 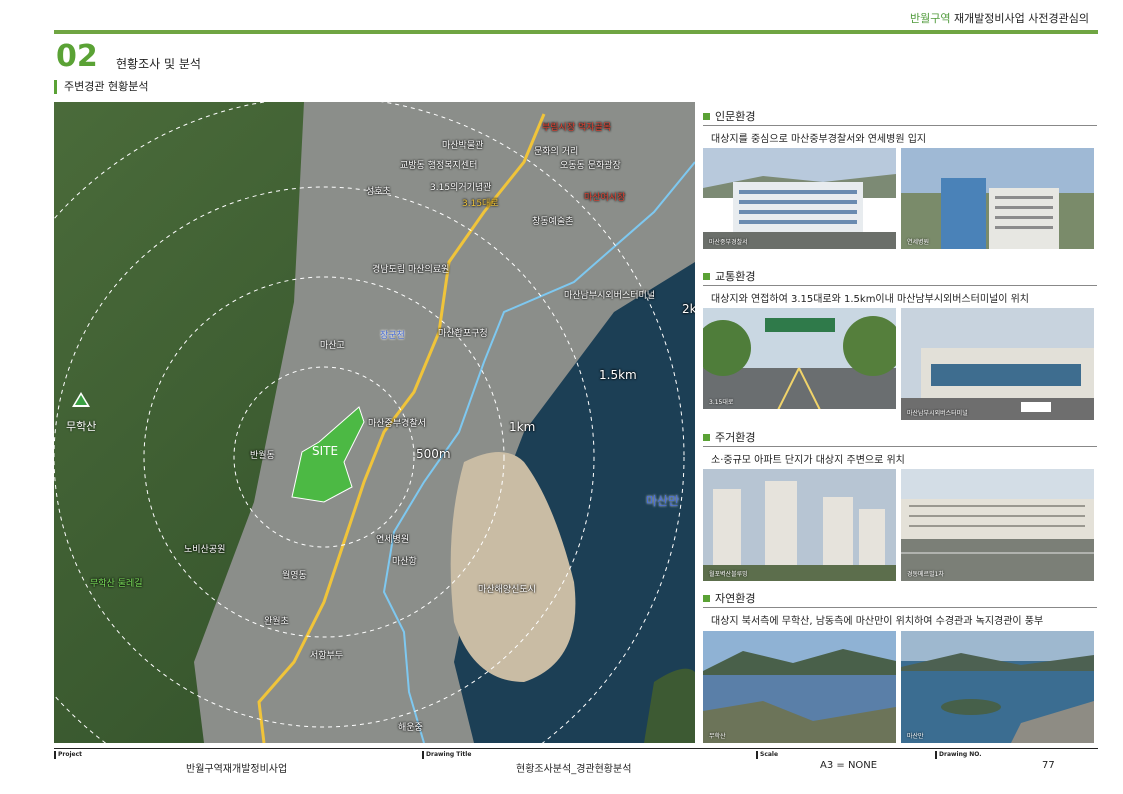 I want to click on header-accent: 반월구역, so click(x=930, y=18).